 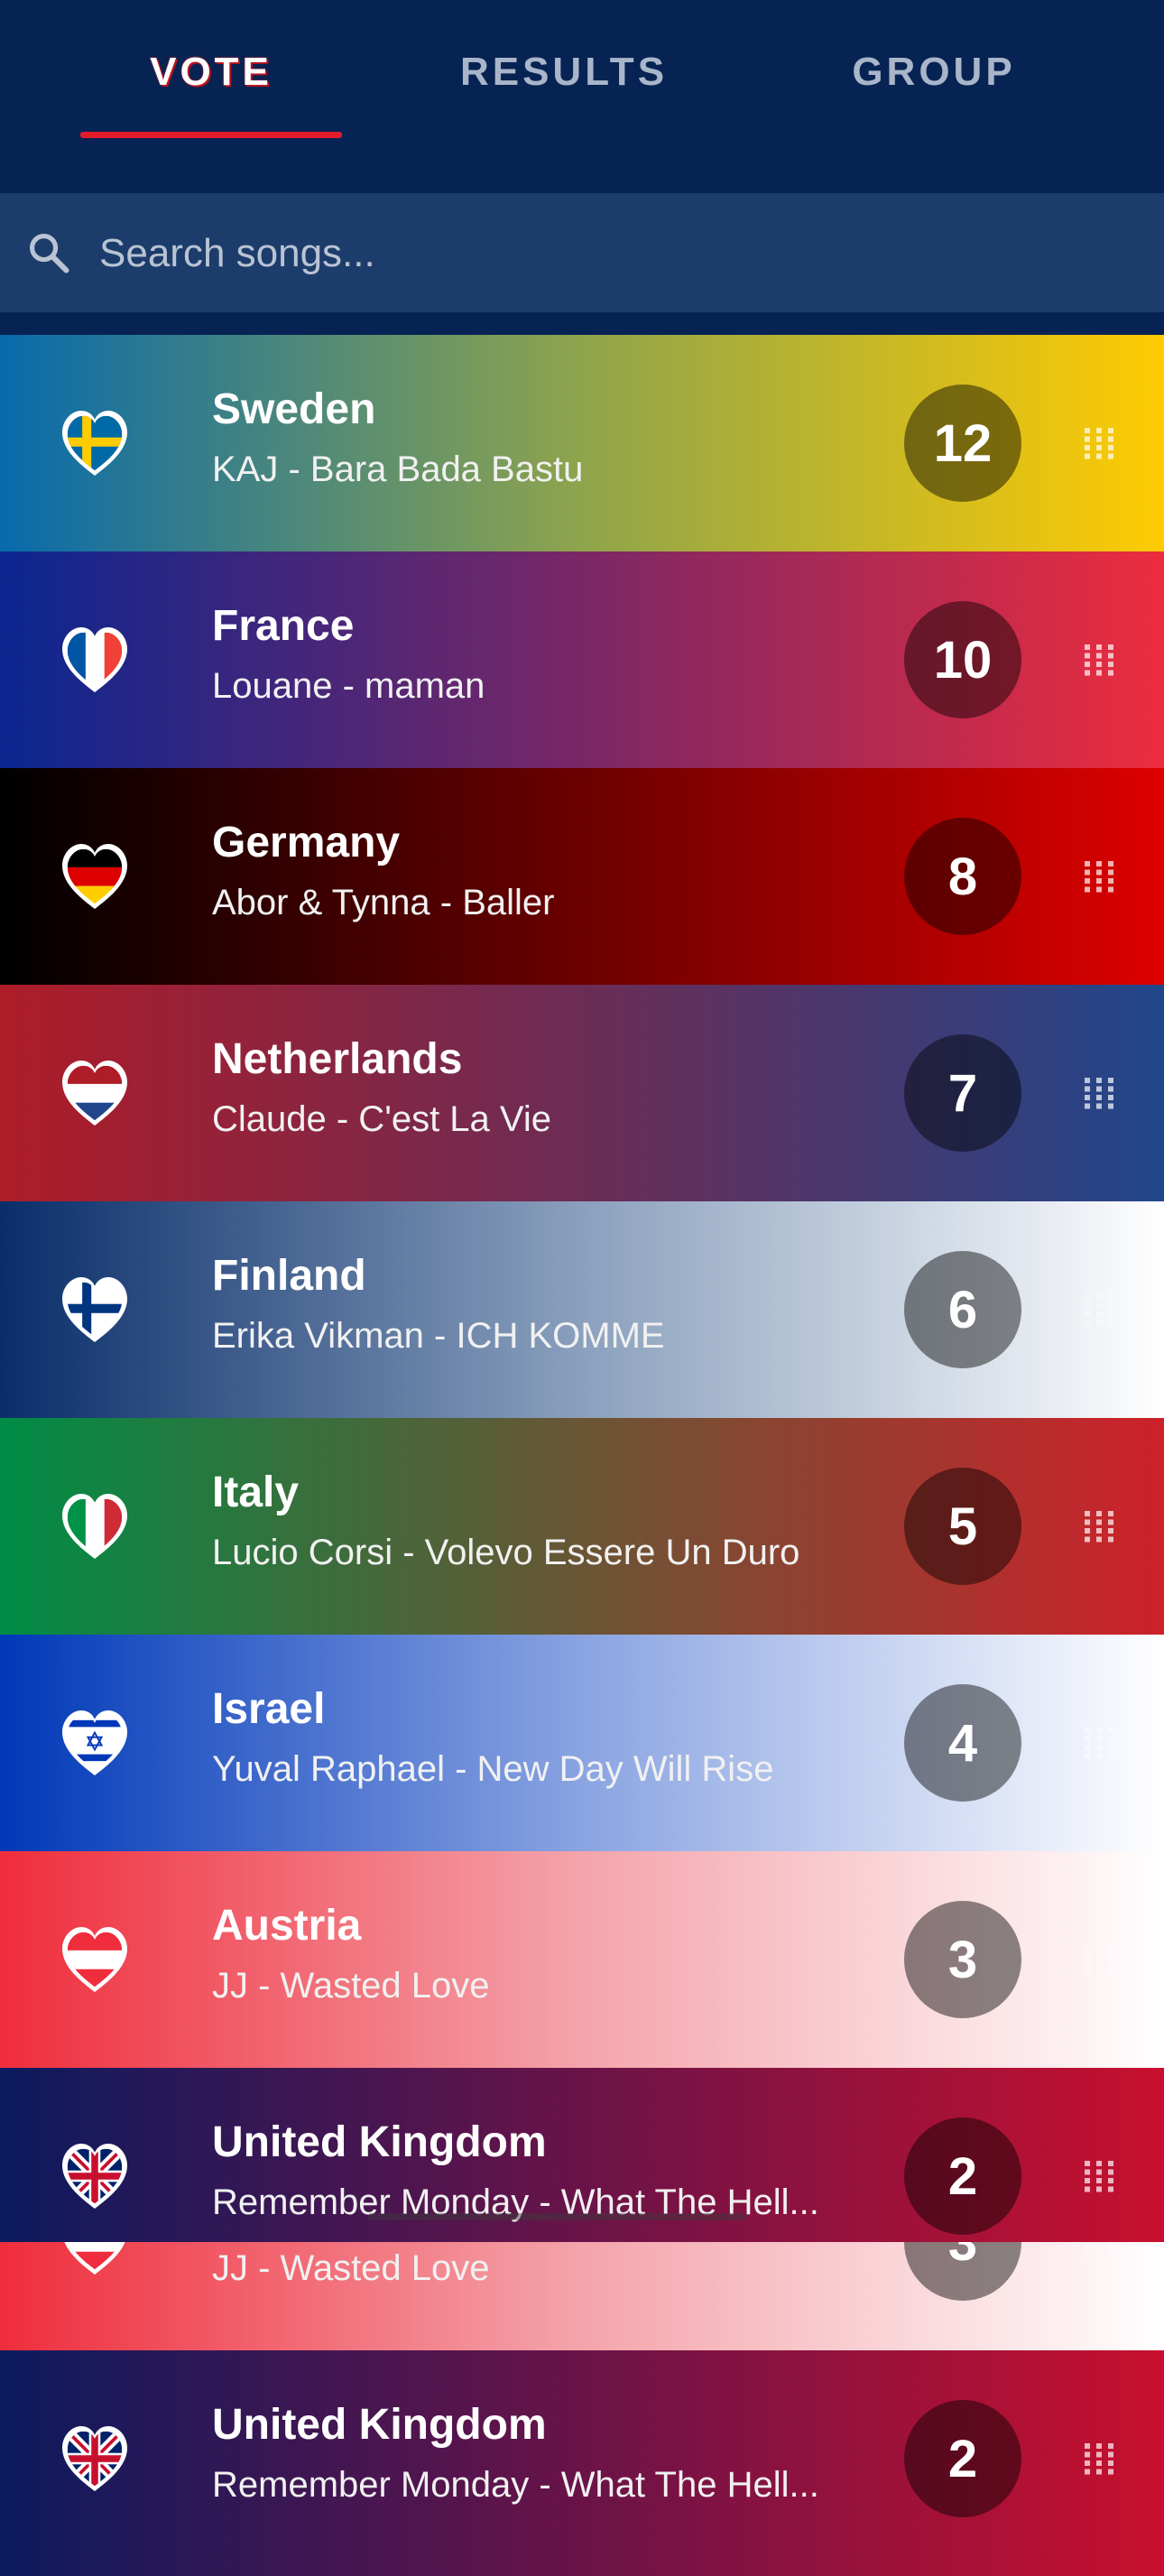 What do you see at coordinates (582, 1743) in the screenshot?
I see `vote-entry-row: Israel Yuval Raphael - New Day Will Rise 4` at bounding box center [582, 1743].